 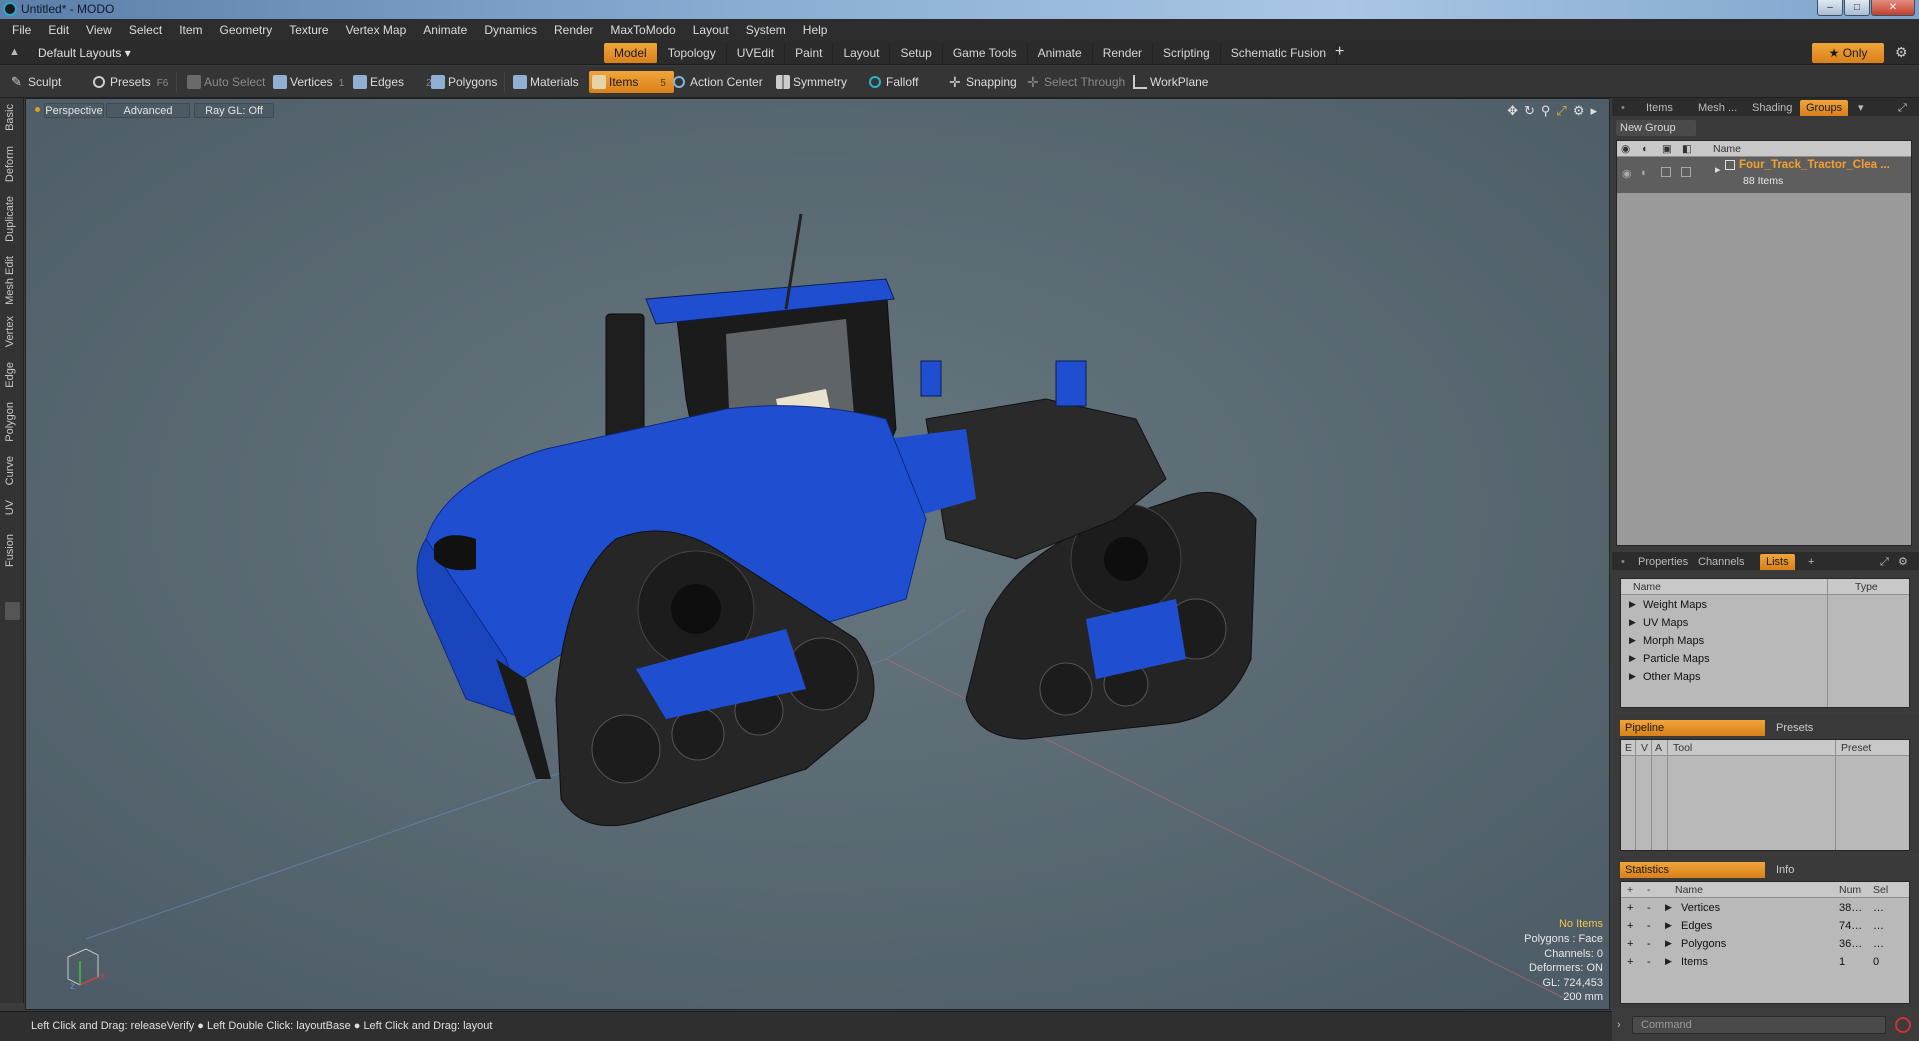 I want to click on workplane-button: WorkPlane, so click(x=1169, y=82).